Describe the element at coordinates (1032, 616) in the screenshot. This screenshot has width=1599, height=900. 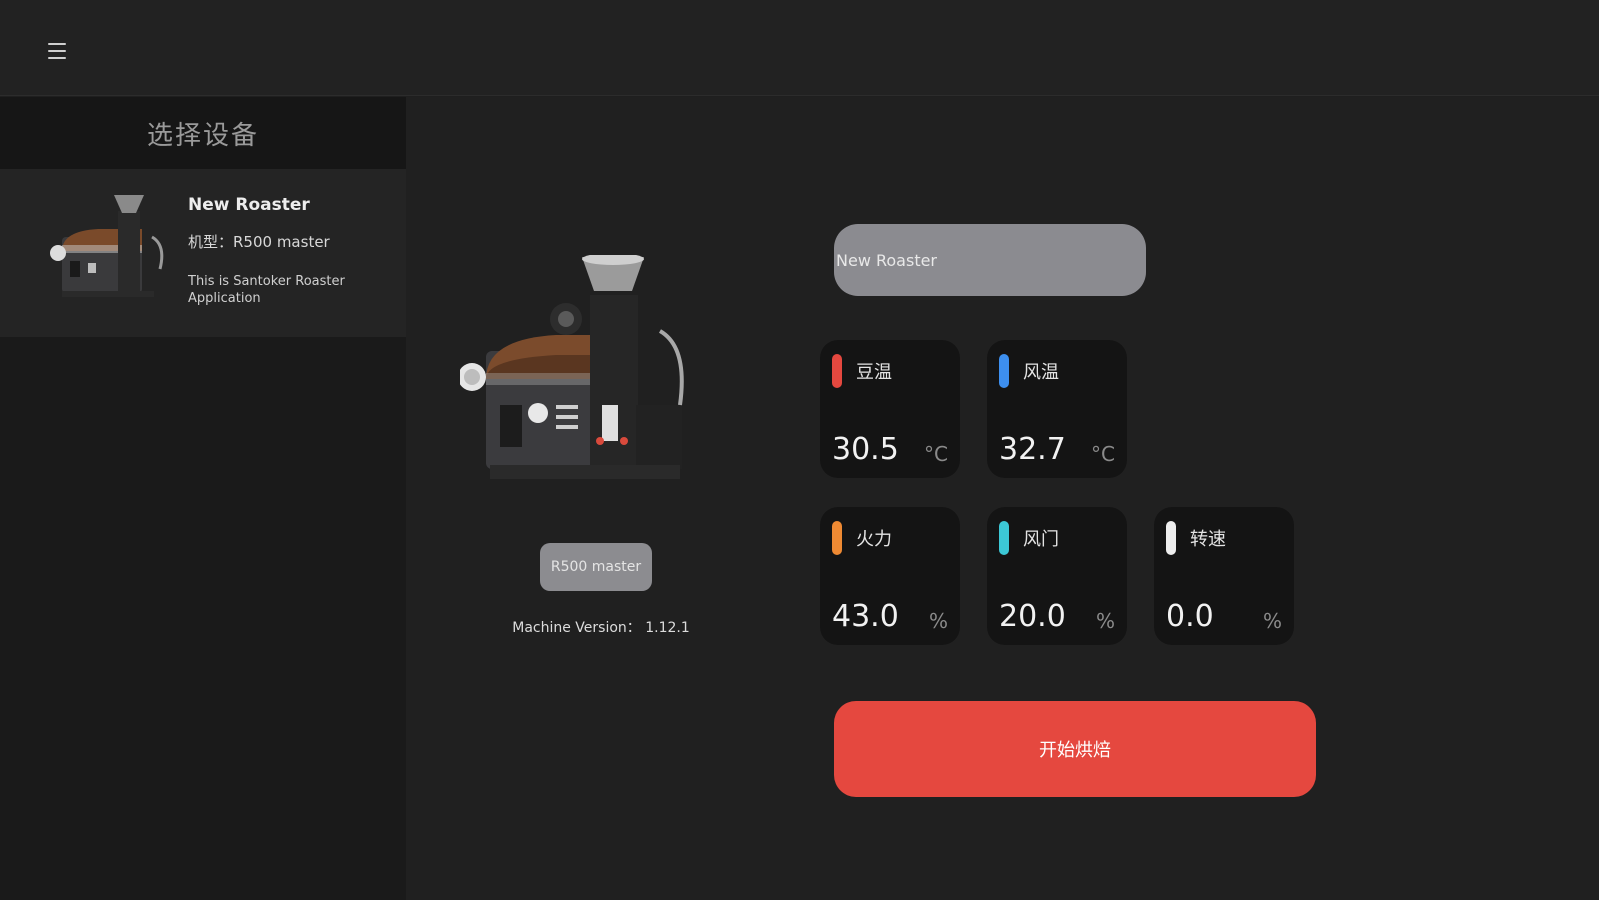
I see `stat-value: 20.0` at that location.